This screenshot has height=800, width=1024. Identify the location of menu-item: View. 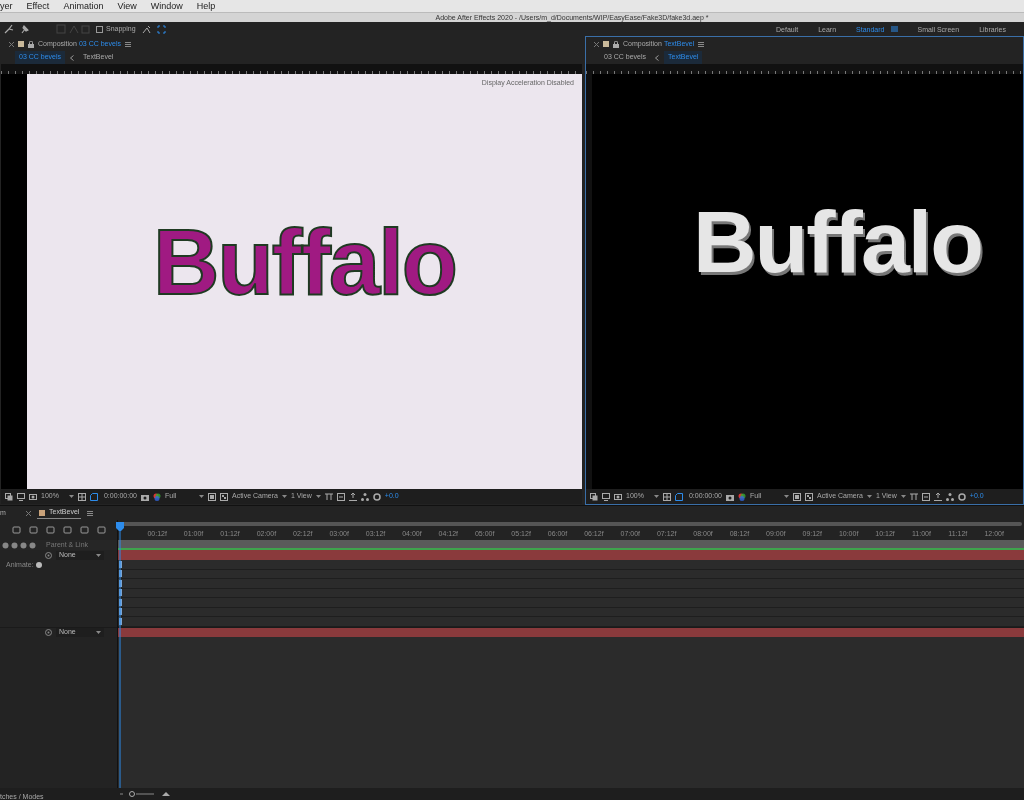
(127, 6).